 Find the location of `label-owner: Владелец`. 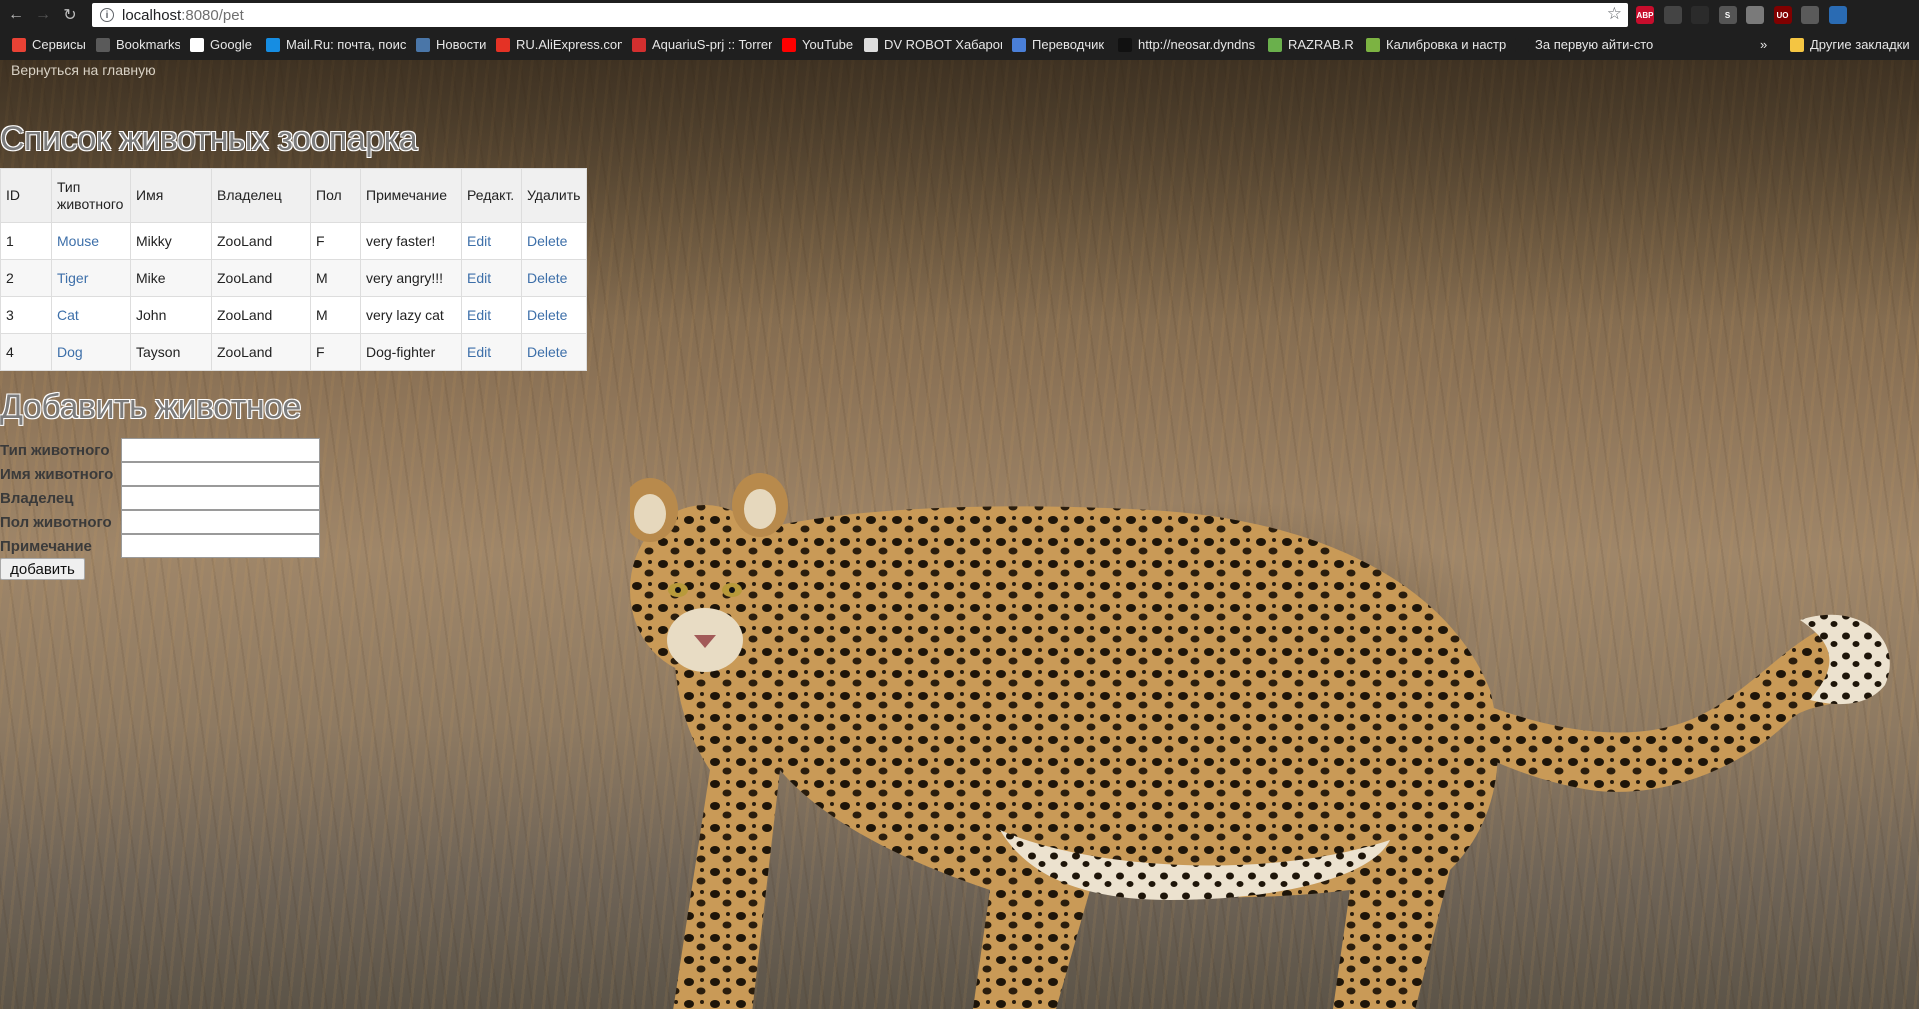

label-owner: Владелец is located at coordinates (37, 498).